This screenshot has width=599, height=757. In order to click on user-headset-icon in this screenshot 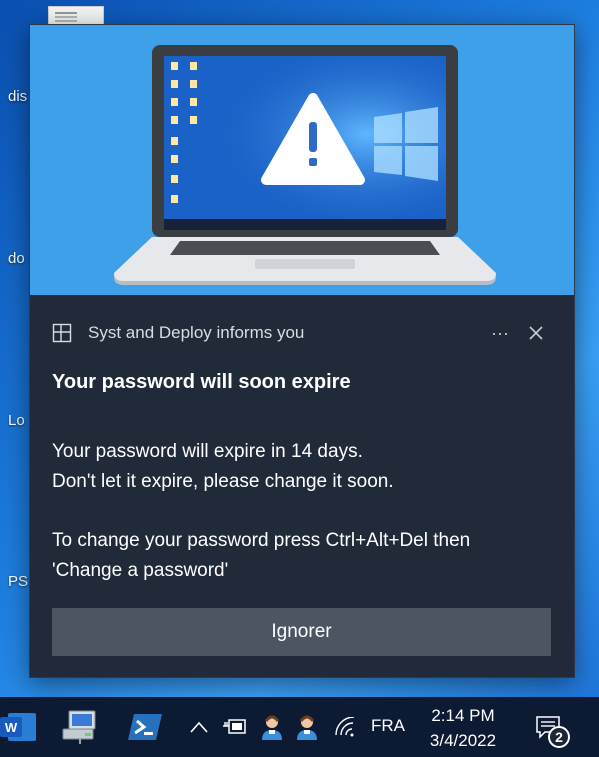, I will do `click(272, 727)`.